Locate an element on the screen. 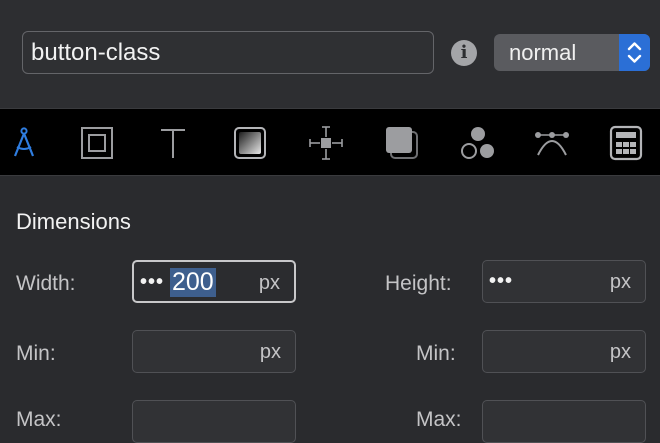  min-width-field: px is located at coordinates (214, 351).